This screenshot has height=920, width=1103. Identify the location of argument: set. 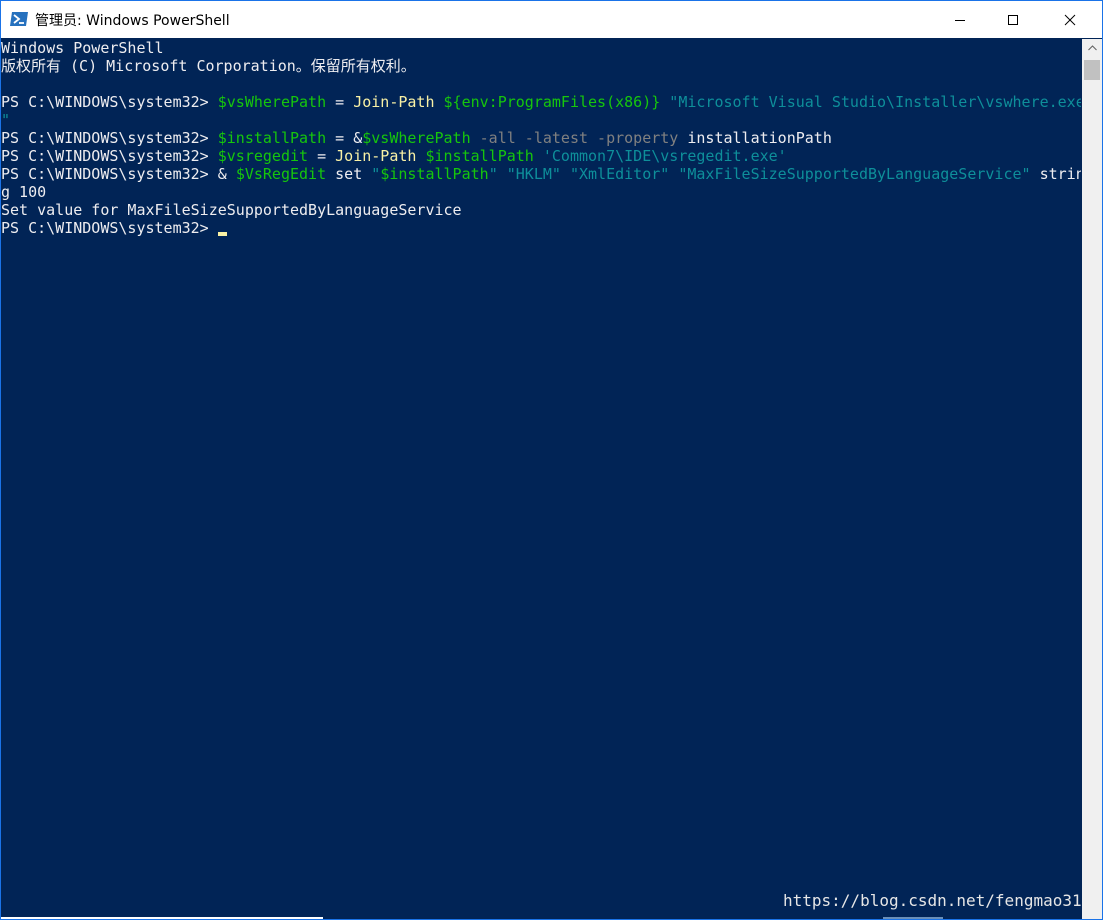
(349, 174).